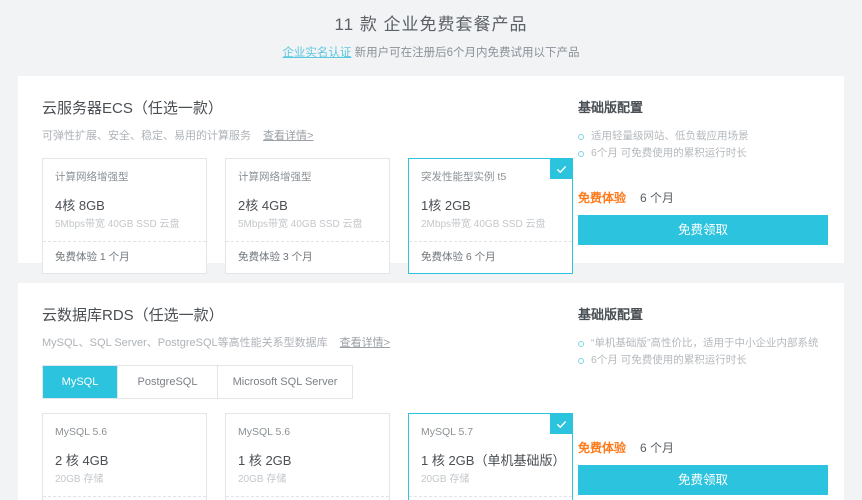 This screenshot has width=862, height=500. I want to click on plan-type: MySQL 5.7, so click(447, 432).